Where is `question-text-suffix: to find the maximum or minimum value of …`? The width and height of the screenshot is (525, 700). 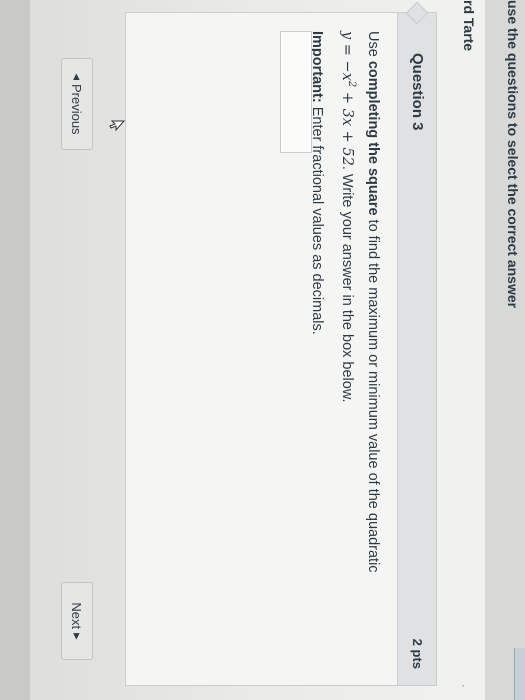 question-text-suffix: to find the maximum or minimum value of … is located at coordinates (373, 394).